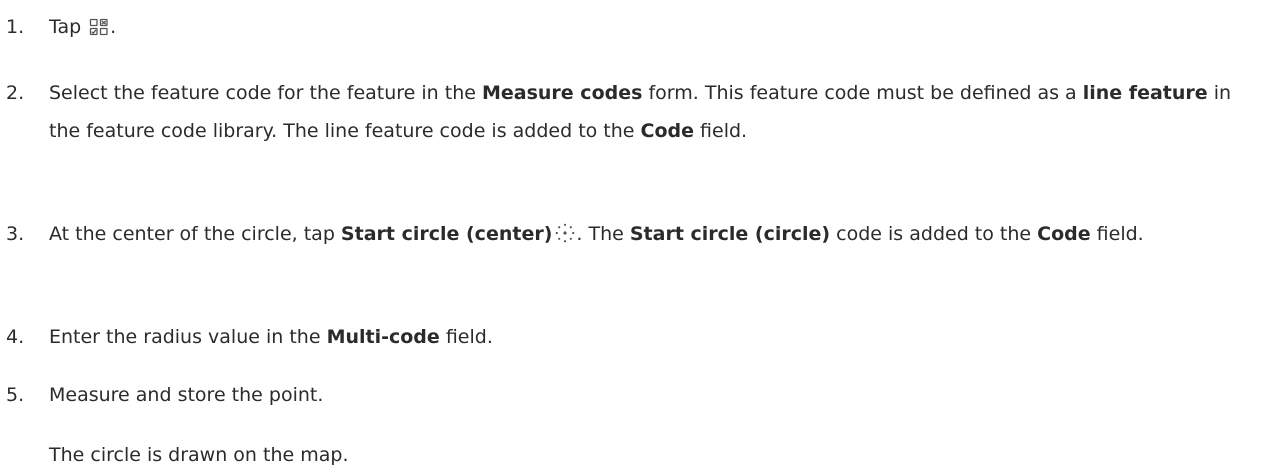  I want to click on step-text: Tap., so click(646, 28).